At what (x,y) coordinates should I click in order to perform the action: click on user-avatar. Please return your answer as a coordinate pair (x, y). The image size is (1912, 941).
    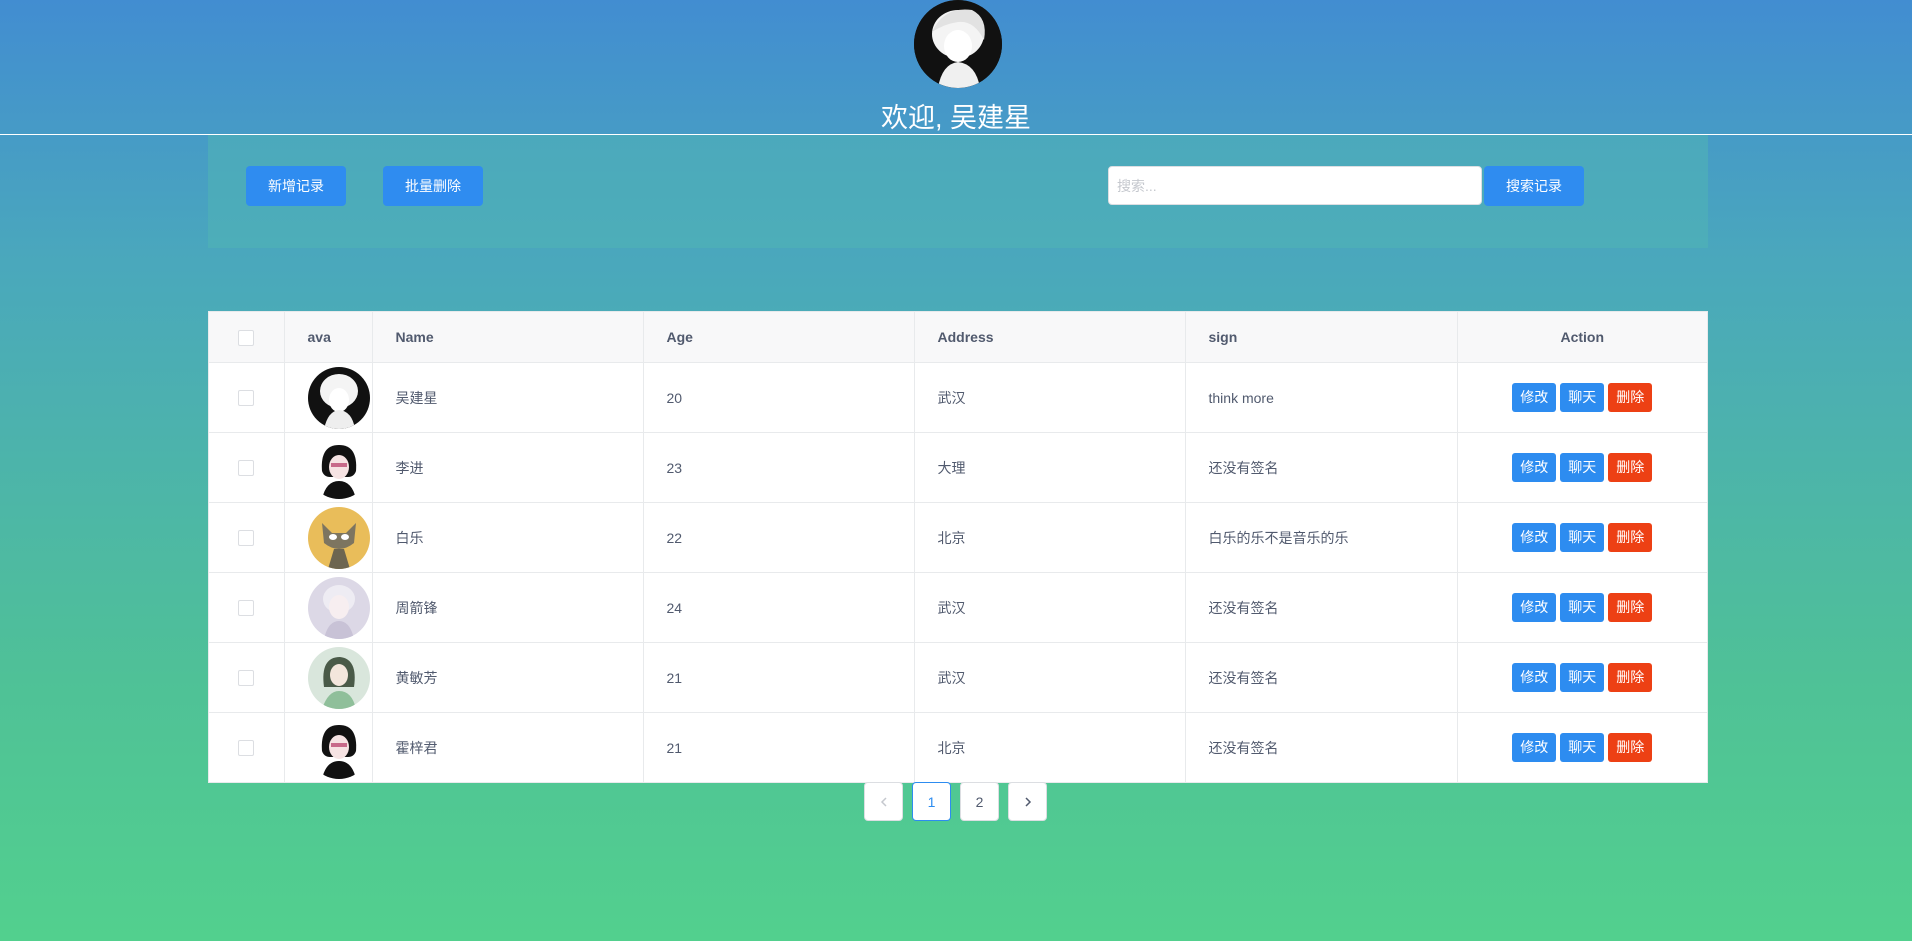
    Looking at the image, I should click on (958, 44).